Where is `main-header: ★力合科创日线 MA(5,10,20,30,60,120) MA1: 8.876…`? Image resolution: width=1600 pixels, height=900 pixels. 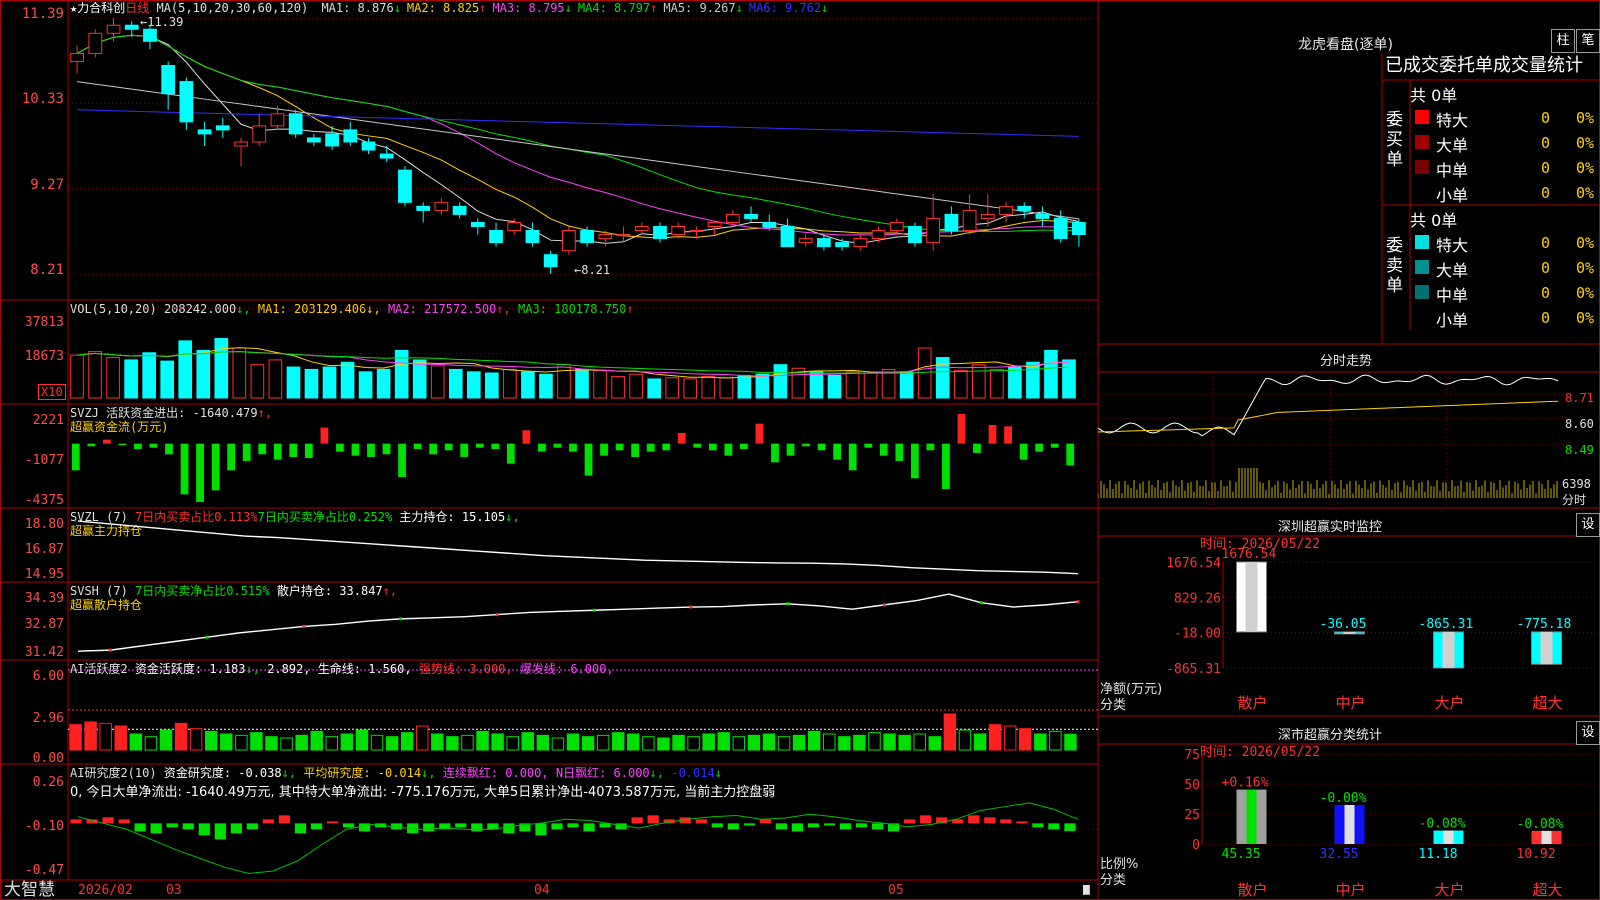 main-header: ★力合科创日线 MA(5,10,20,30,60,120) MA1: 8.876… is located at coordinates (449, 8).